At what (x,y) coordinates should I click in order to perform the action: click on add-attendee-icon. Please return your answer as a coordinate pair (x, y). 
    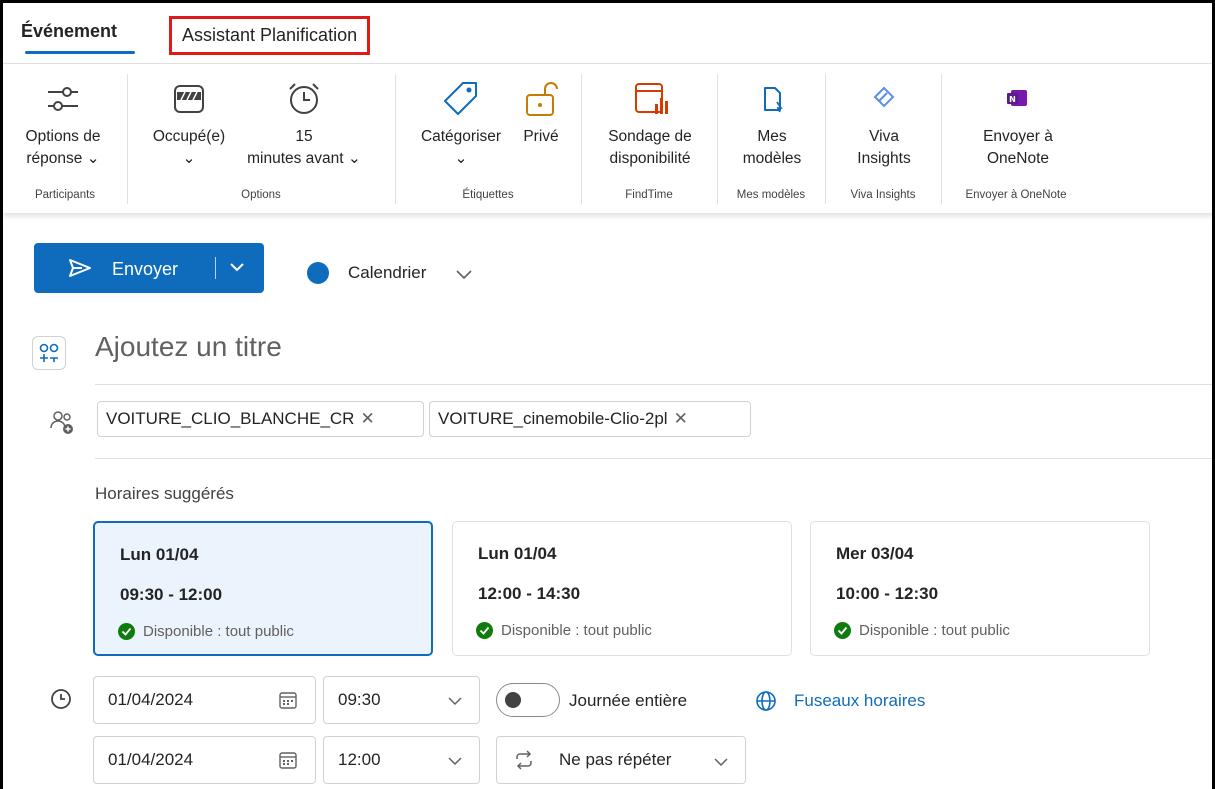
    Looking at the image, I should click on (62, 424).